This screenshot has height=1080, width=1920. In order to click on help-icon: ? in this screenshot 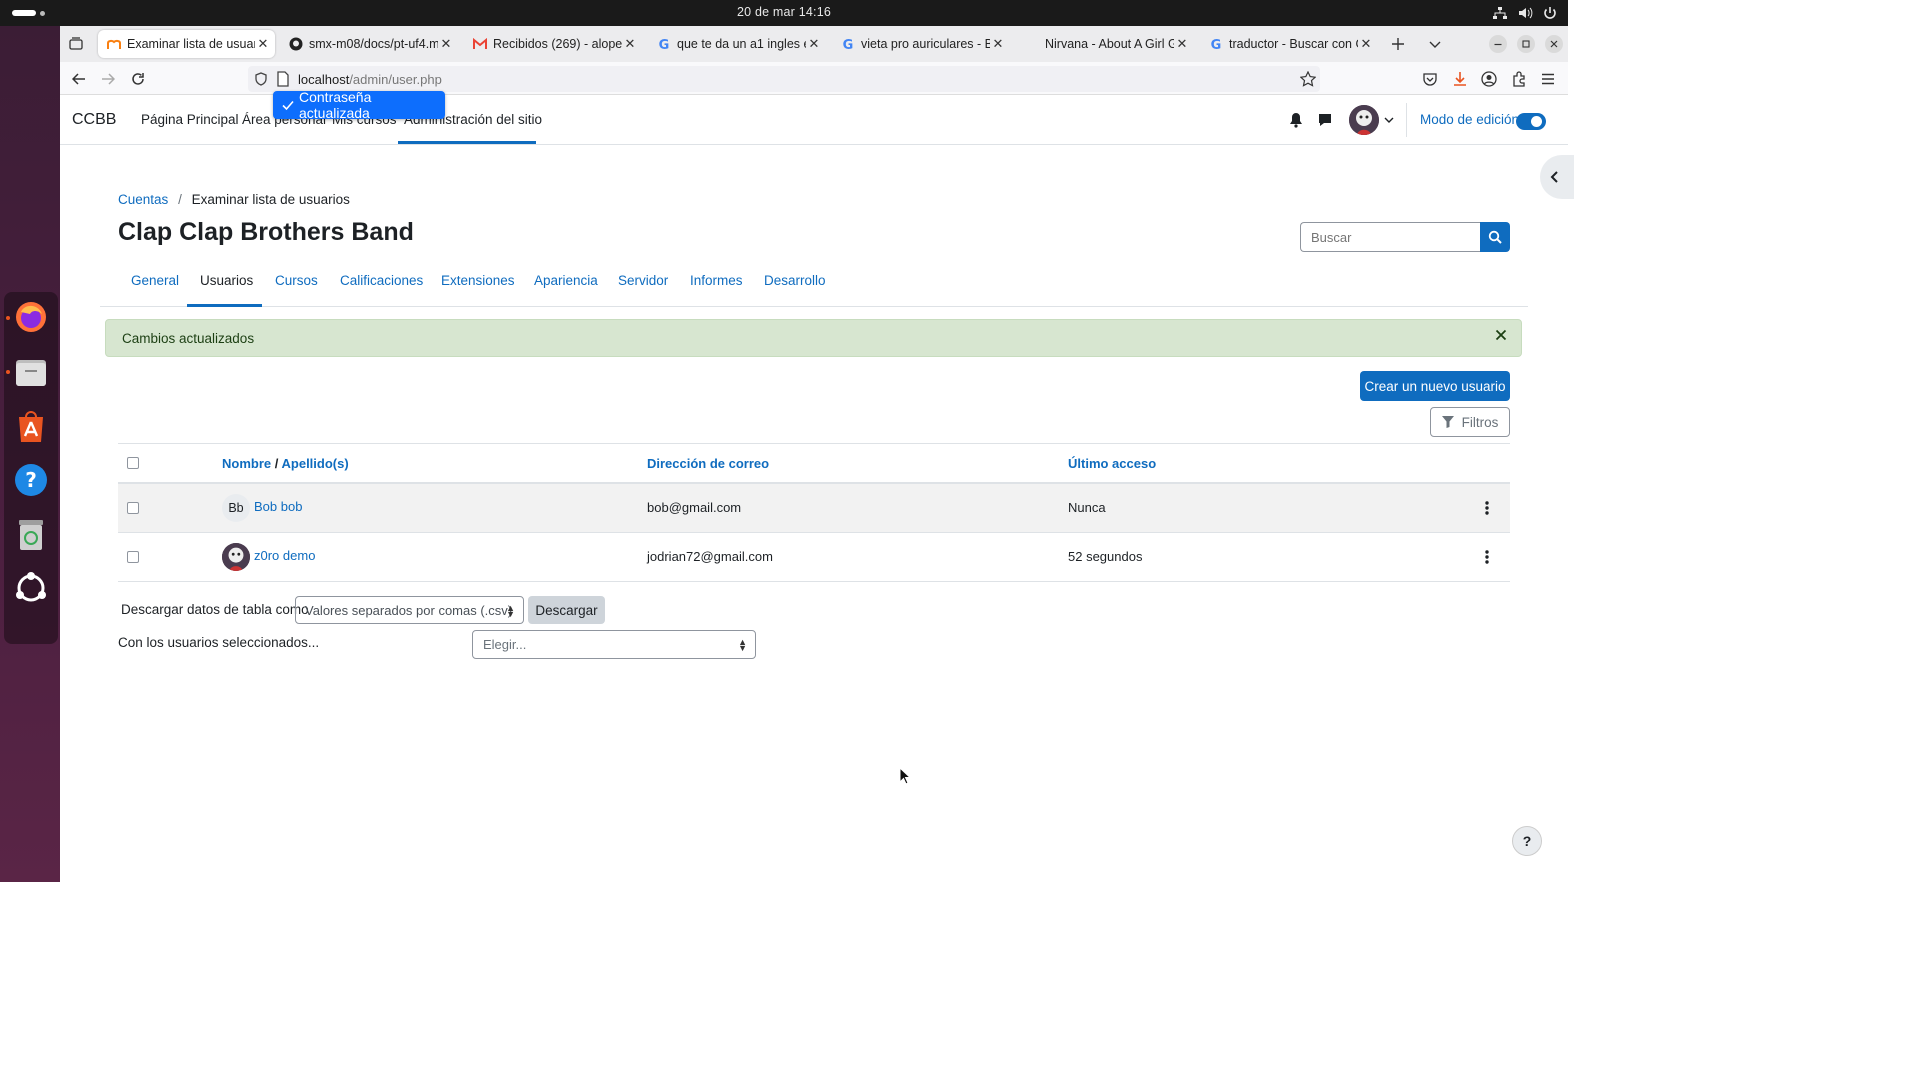, I will do `click(31, 480)`.